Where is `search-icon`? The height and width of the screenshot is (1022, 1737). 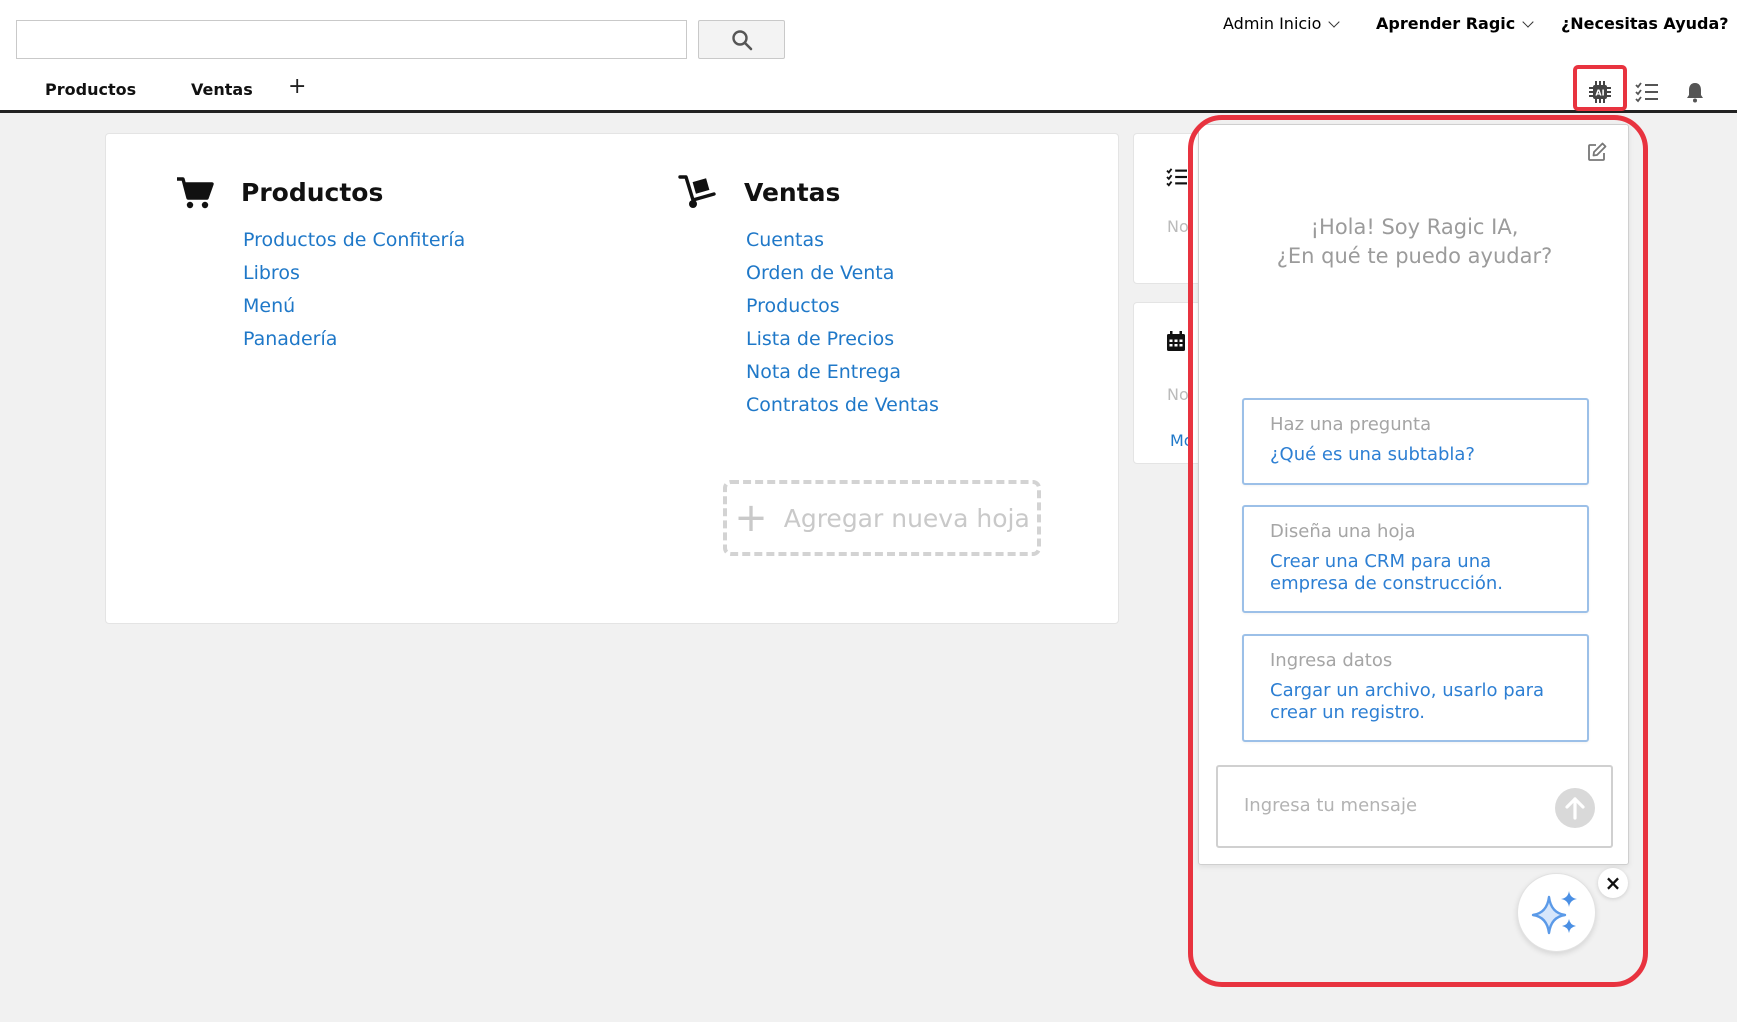 search-icon is located at coordinates (741, 39).